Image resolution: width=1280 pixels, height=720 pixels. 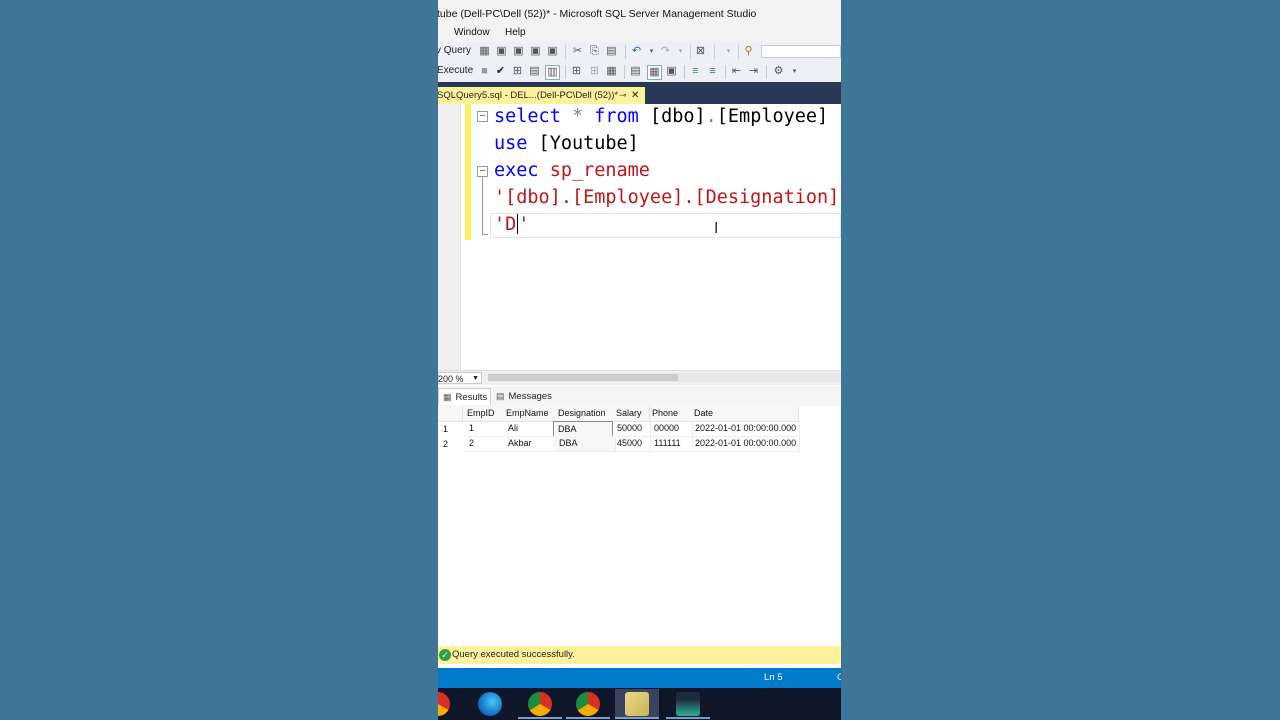 I want to click on table-cell: Ali, so click(x=530, y=429).